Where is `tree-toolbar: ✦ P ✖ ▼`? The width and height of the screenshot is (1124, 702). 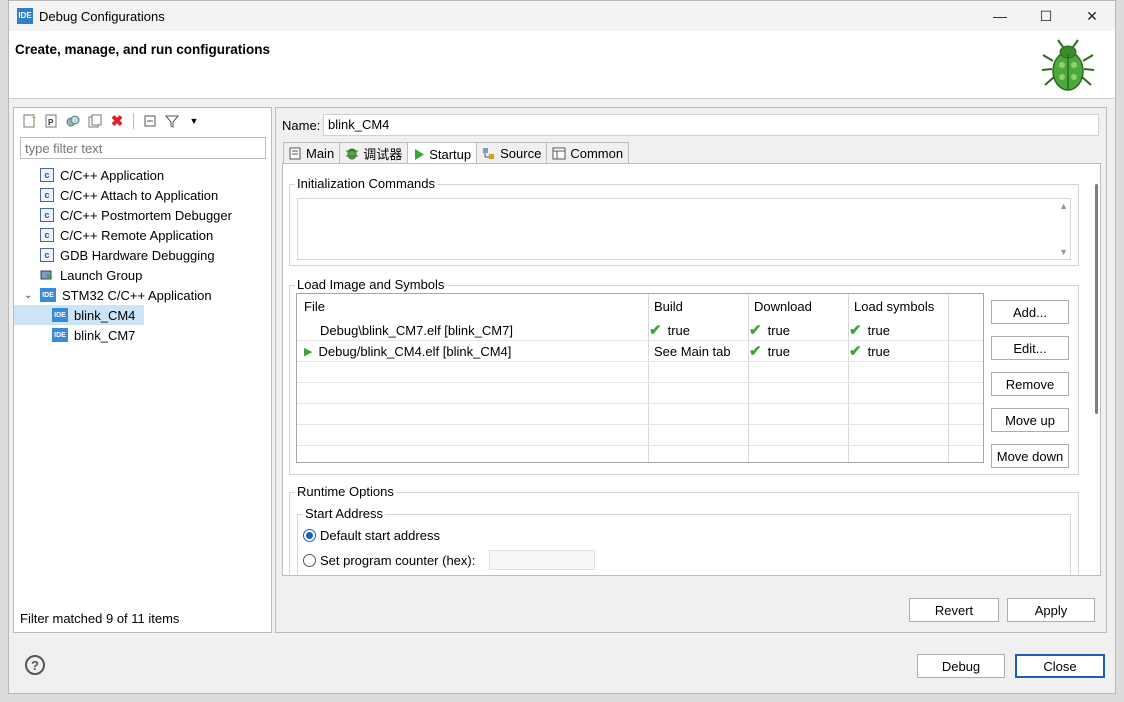
tree-toolbar: ✦ P ✖ ▼ is located at coordinates (142, 121).